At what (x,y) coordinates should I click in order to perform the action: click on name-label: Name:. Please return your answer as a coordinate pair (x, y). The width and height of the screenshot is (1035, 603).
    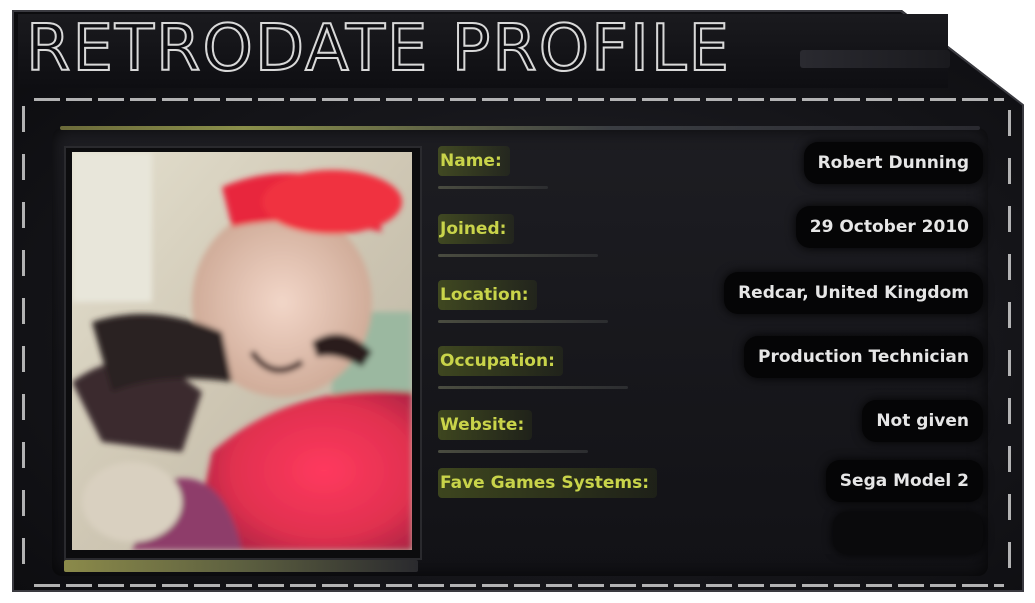
    Looking at the image, I should click on (474, 161).